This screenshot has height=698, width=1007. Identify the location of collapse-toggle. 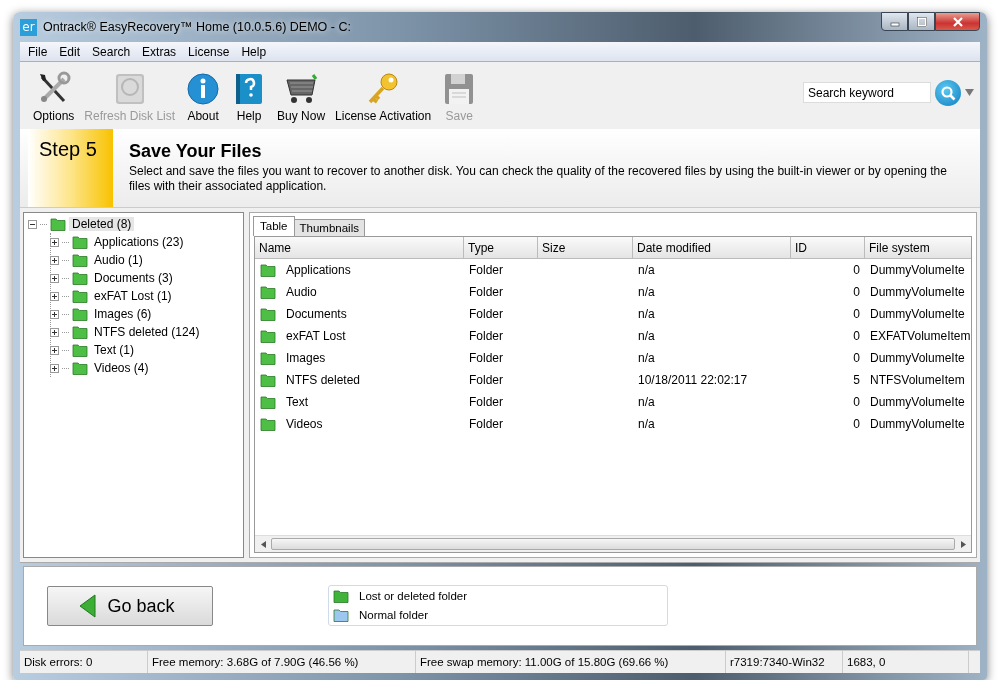
(32, 224).